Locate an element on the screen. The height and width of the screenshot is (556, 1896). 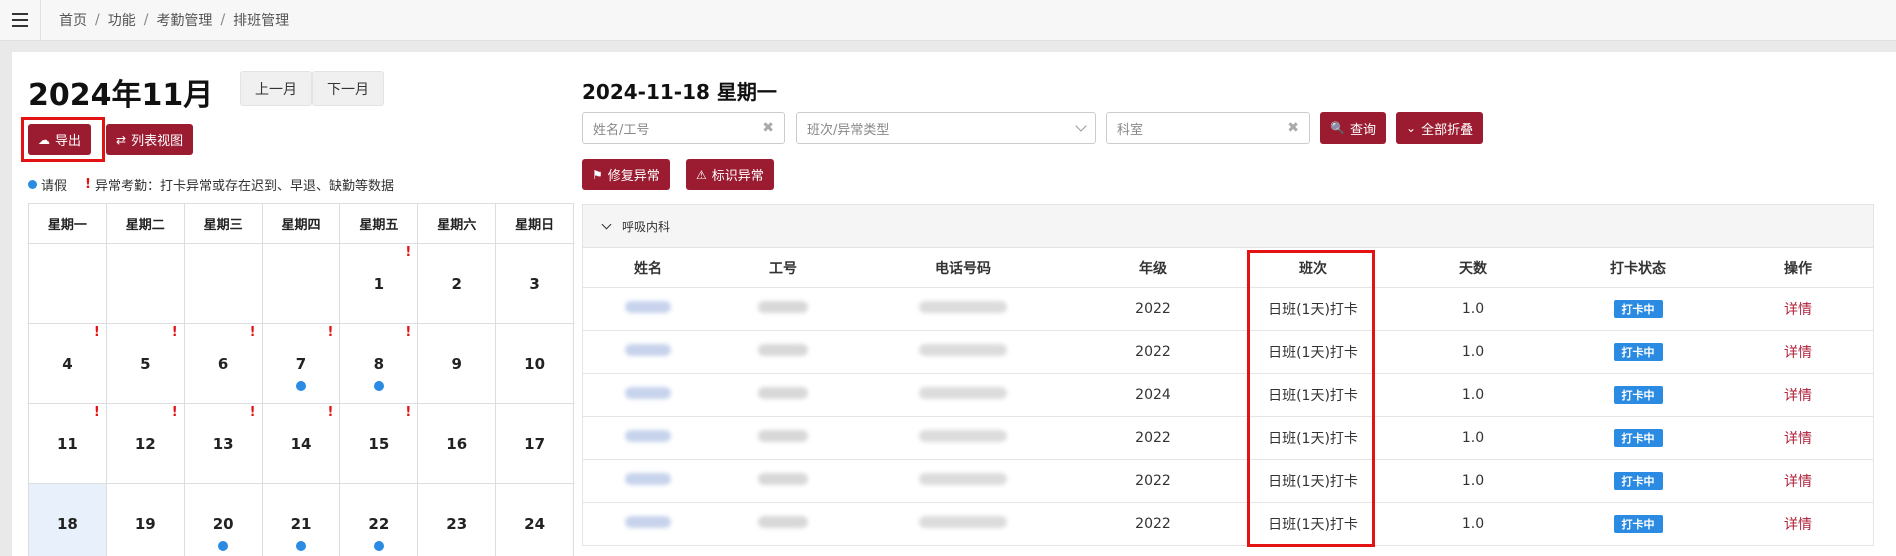
calendar-day-cell: 1! is located at coordinates (379, 284).